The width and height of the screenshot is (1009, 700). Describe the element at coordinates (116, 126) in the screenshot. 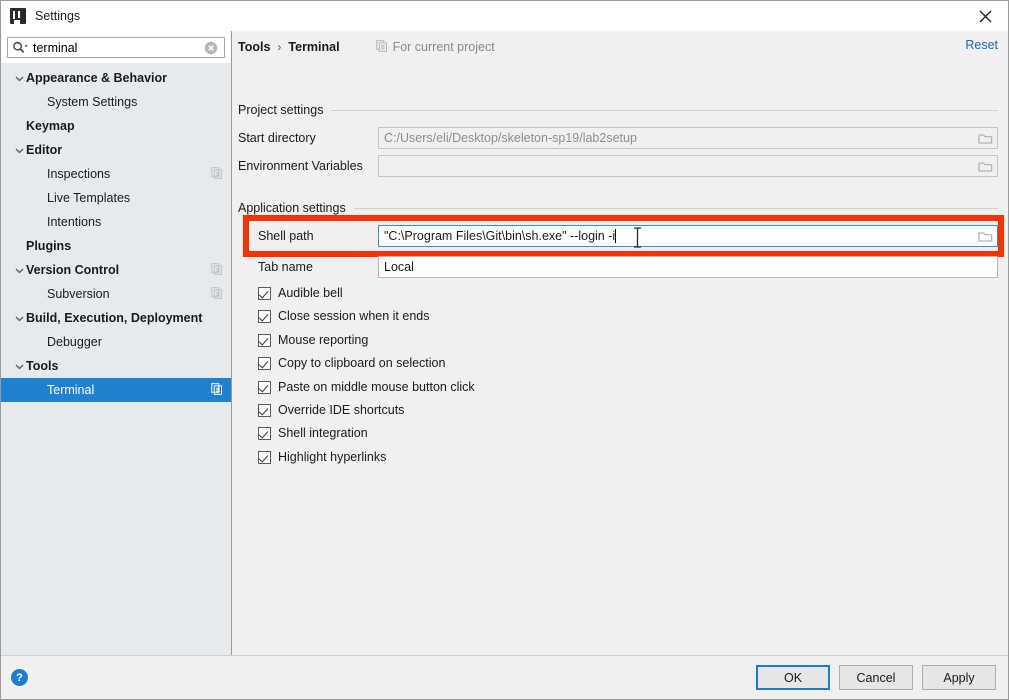

I see `sidebar-item-keymap: Keymap` at that location.